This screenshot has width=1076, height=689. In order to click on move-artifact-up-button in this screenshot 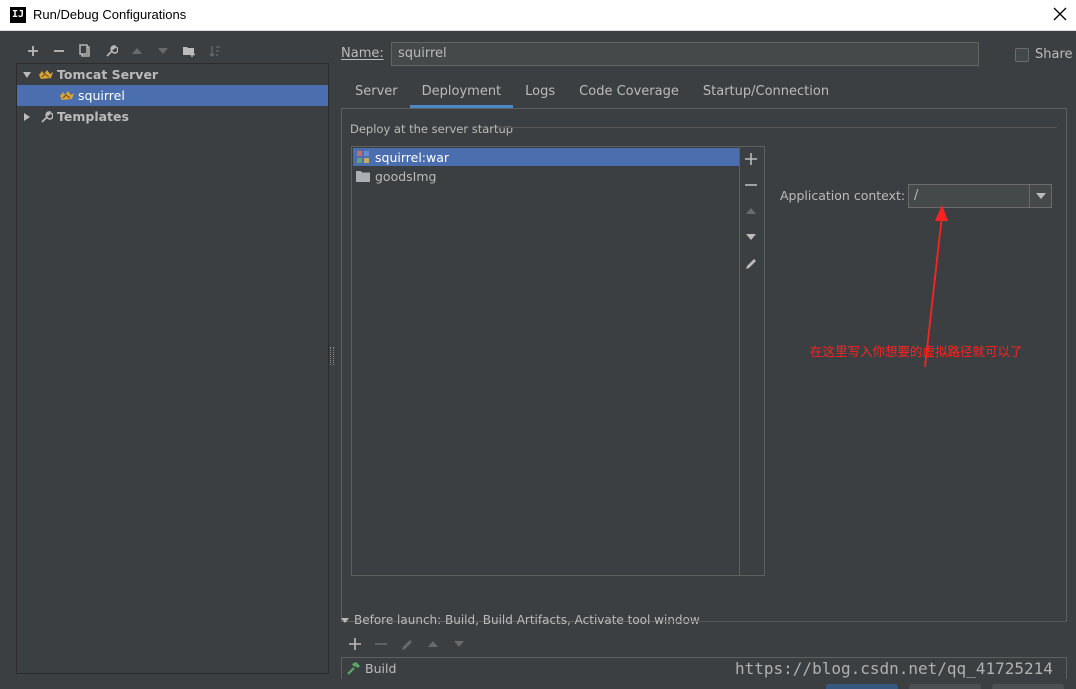, I will do `click(751, 211)`.